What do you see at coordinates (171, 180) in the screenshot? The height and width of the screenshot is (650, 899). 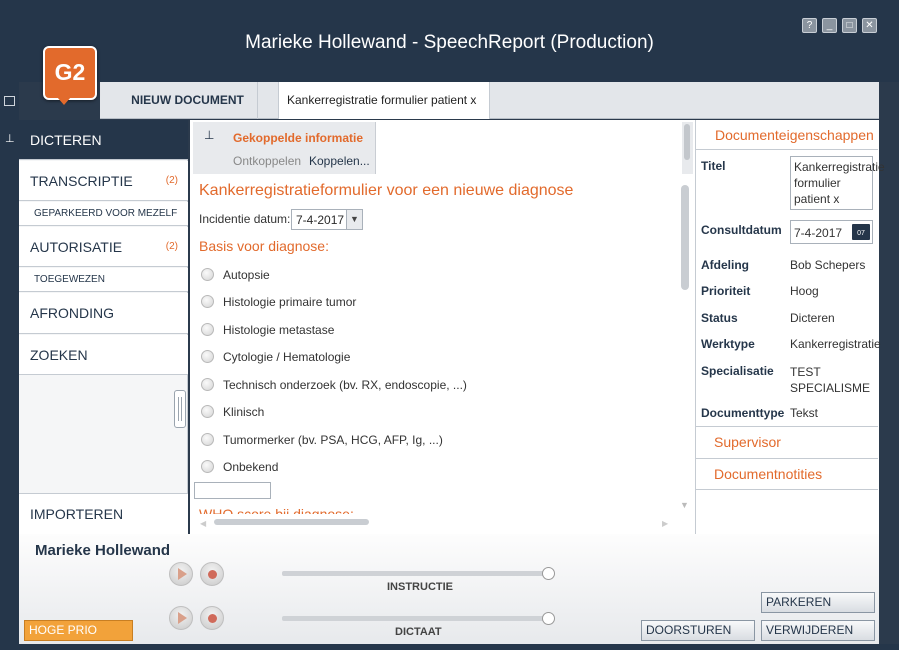 I see `nav-transcriptie-count: (2)` at bounding box center [171, 180].